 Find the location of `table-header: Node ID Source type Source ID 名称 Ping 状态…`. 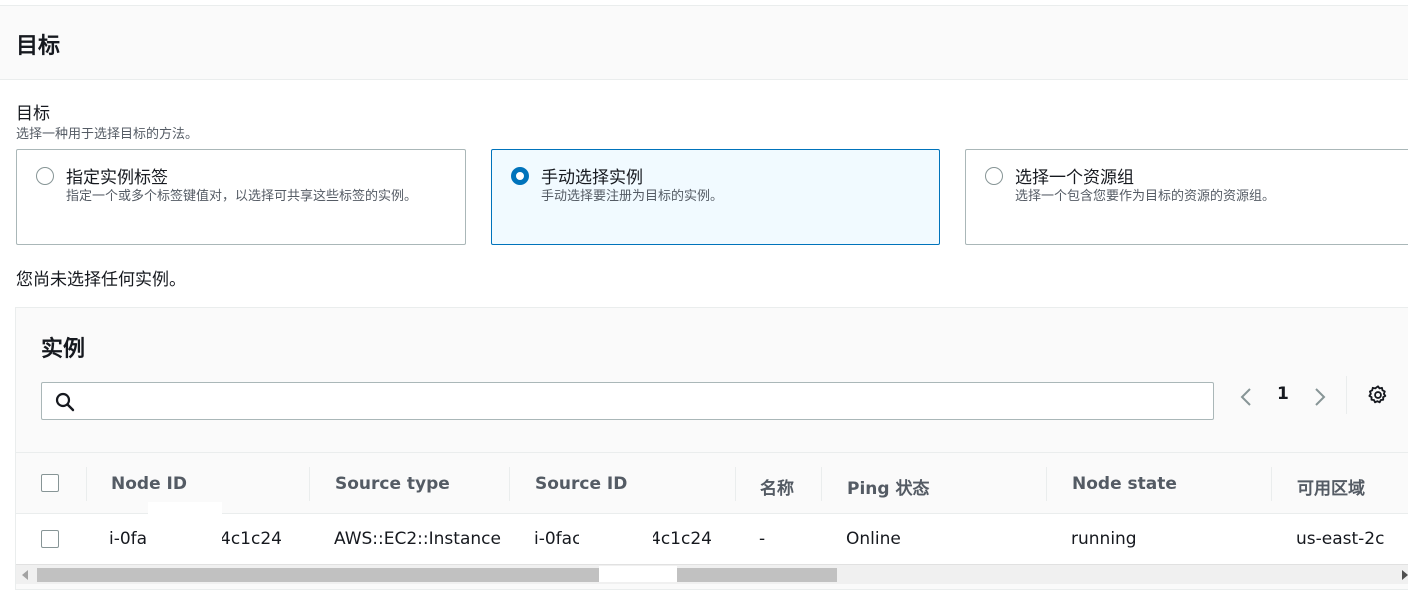

table-header: Node ID Source type Source ID 名称 Ping 状态… is located at coordinates (712, 483).